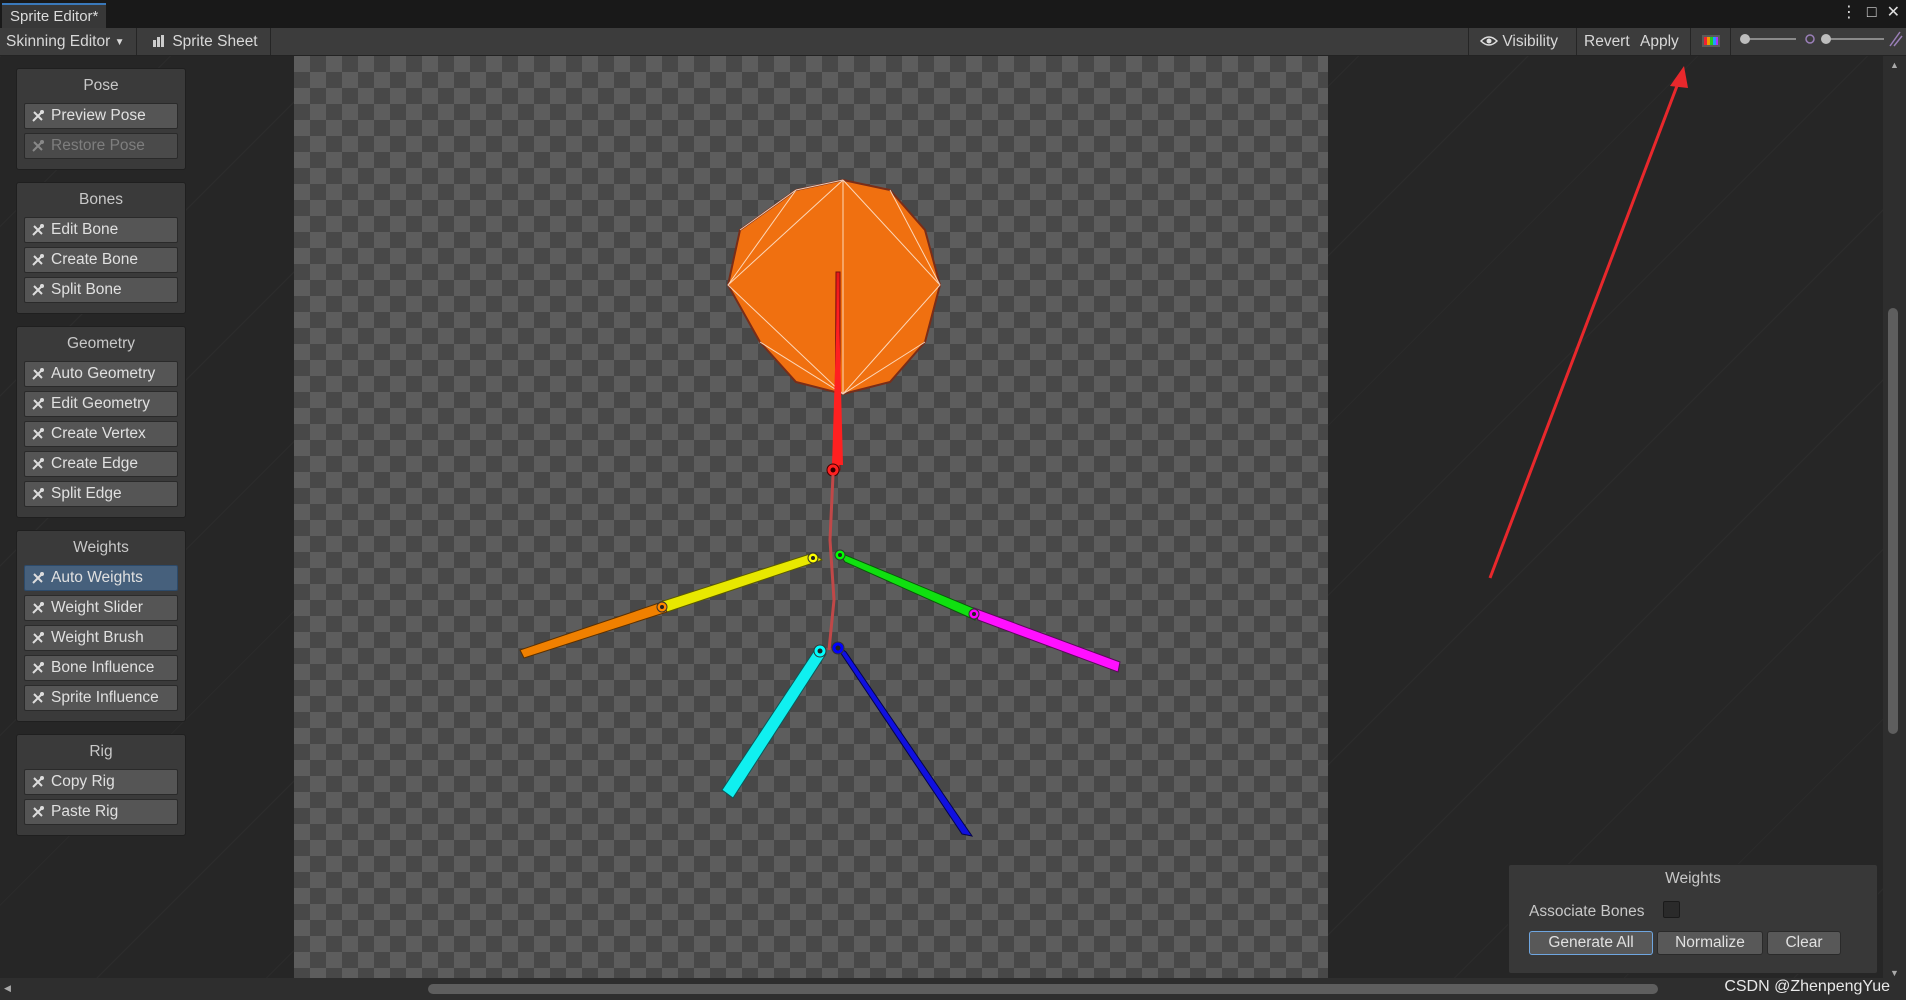 This screenshot has height=1000, width=1906. Describe the element at coordinates (1587, 911) in the screenshot. I see `associate-bones-label: Associate Bones` at that location.